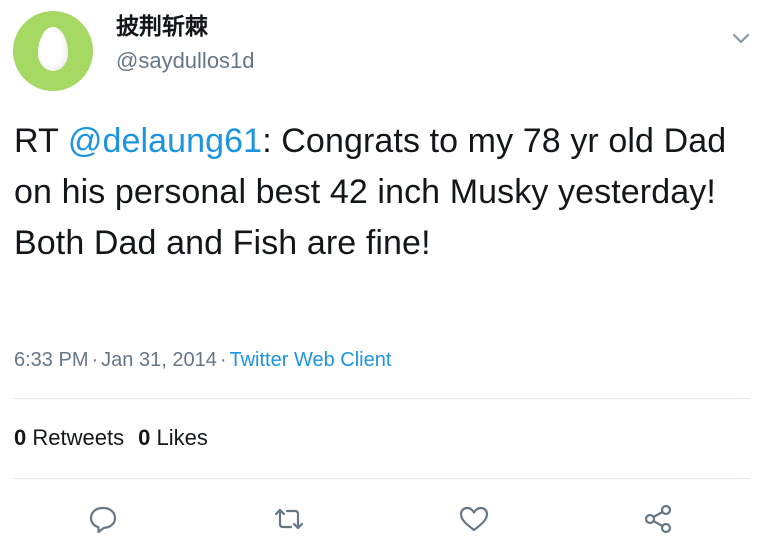 Image resolution: width=761 pixels, height=554 pixels. Describe the element at coordinates (78, 437) in the screenshot. I see `retweets-label: Retweets` at that location.